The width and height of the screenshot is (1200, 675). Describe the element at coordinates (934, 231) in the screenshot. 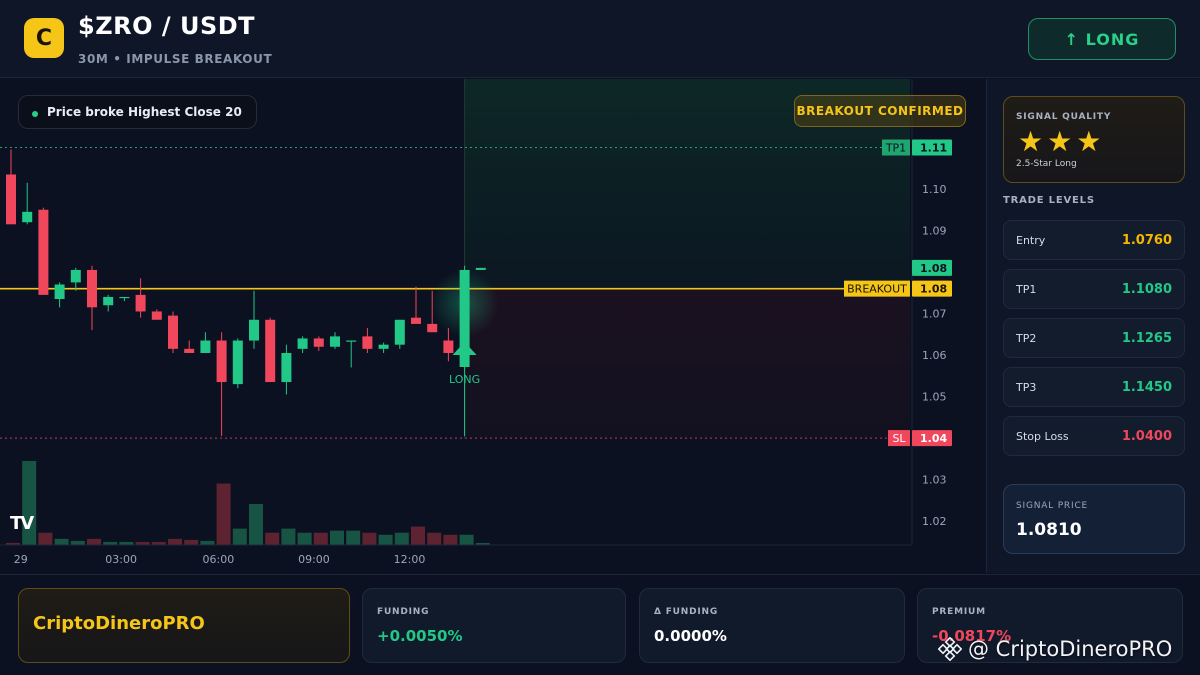

I see `price-tick-label: 1.09` at that location.